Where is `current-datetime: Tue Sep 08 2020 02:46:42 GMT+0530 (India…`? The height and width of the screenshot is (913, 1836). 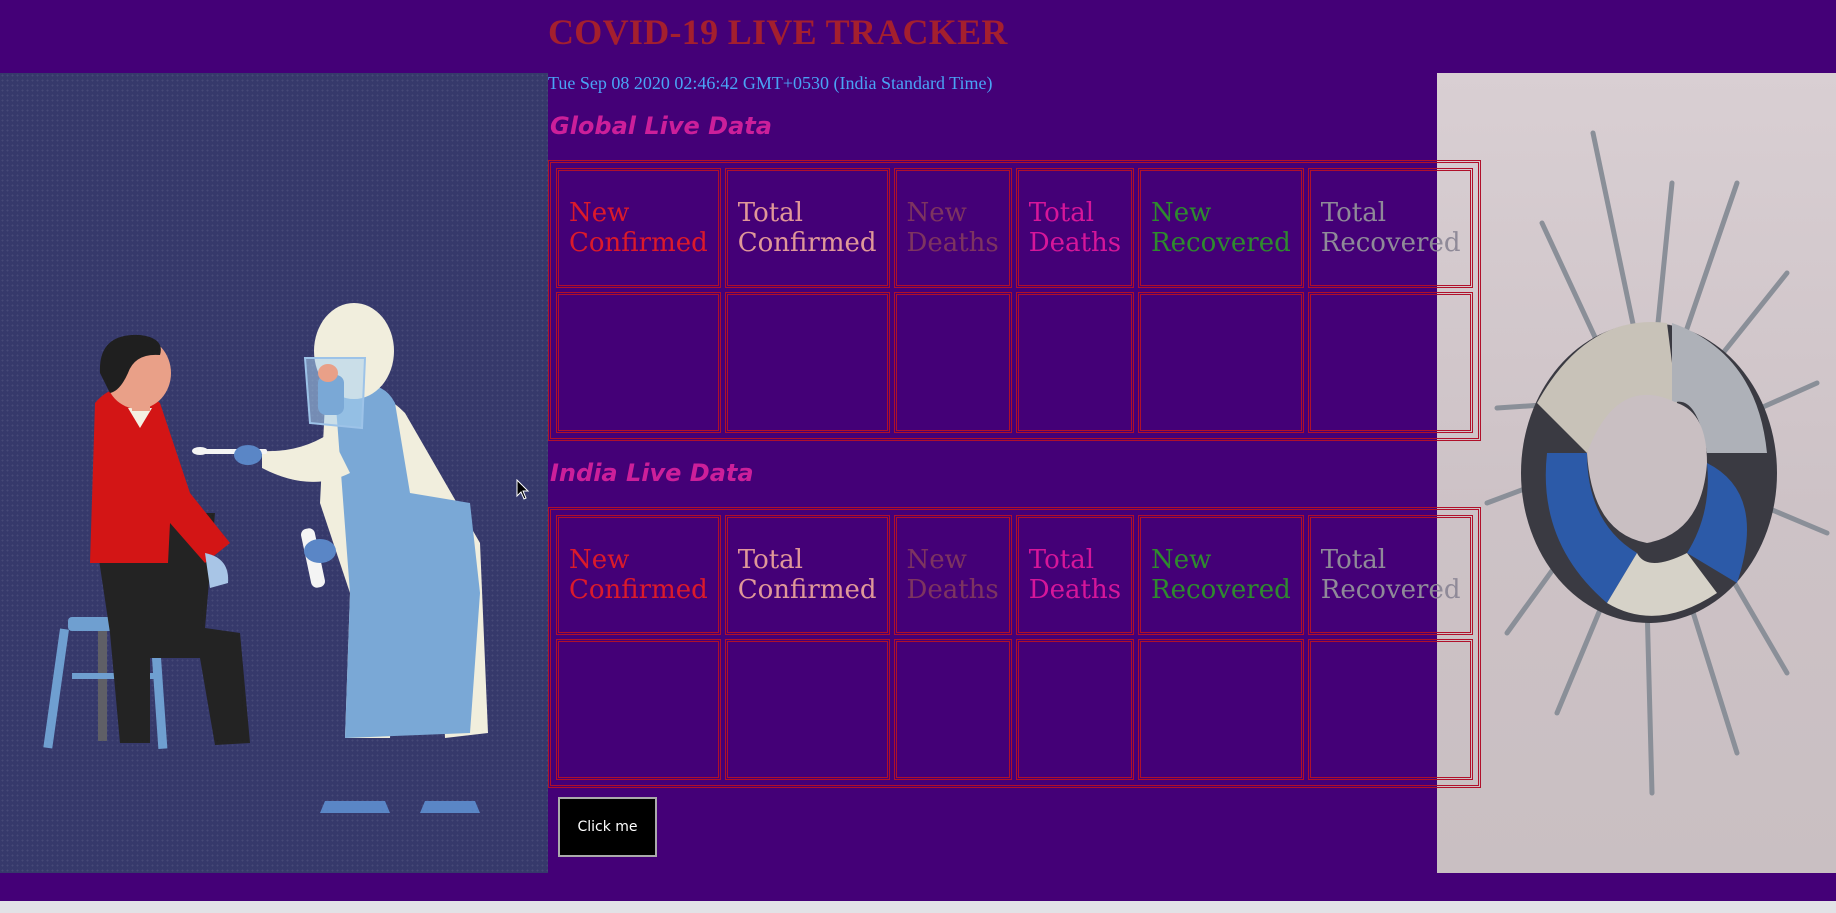 current-datetime: Tue Sep 08 2020 02:46:42 GMT+0530 (India… is located at coordinates (770, 83).